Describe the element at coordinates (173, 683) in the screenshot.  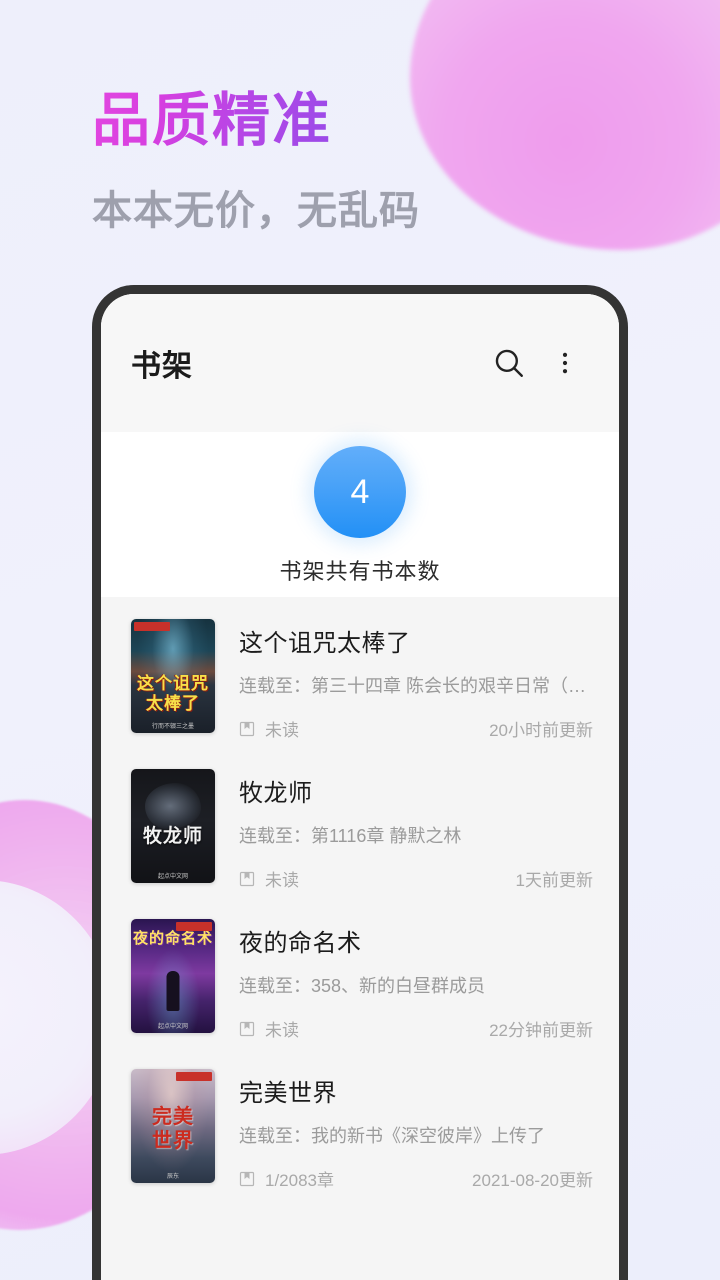
I see `cover-title-line1: 这个诅咒` at that location.